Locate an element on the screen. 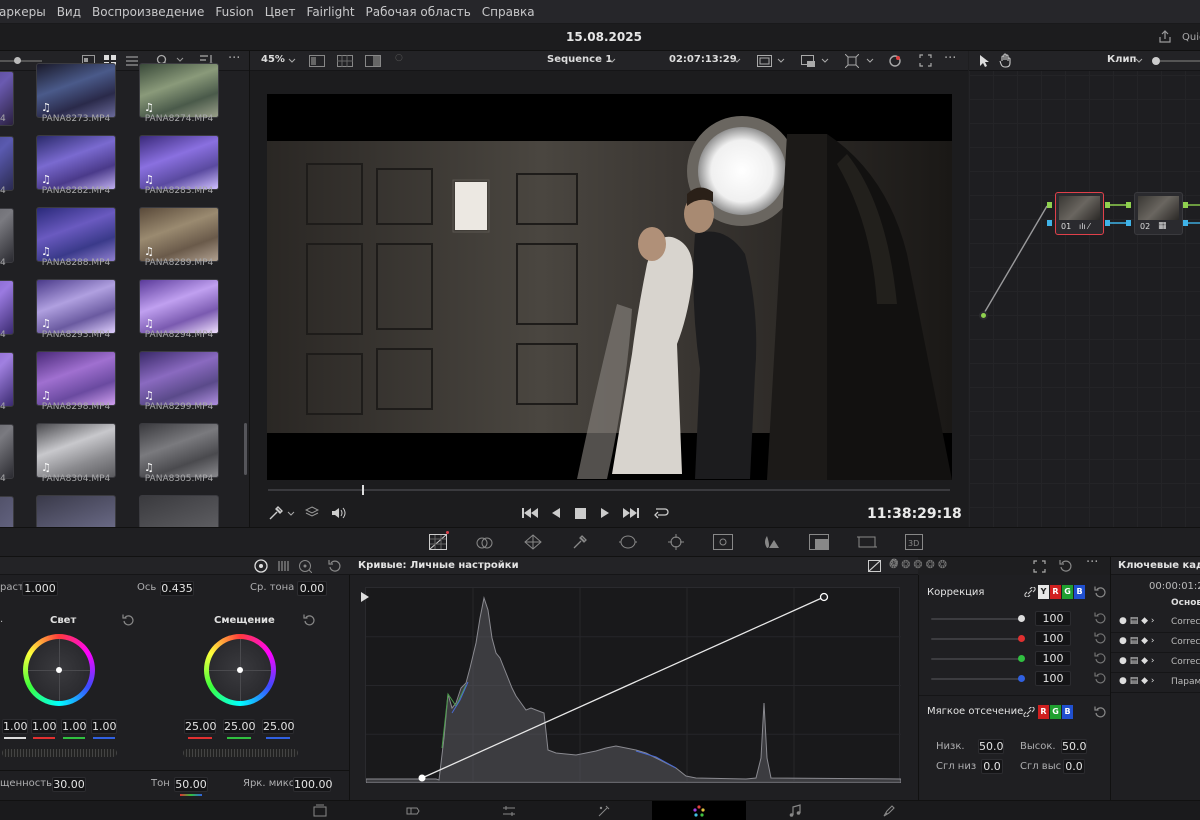 The height and width of the screenshot is (820, 1200). saturation-value: 30.00 is located at coordinates (69, 784).